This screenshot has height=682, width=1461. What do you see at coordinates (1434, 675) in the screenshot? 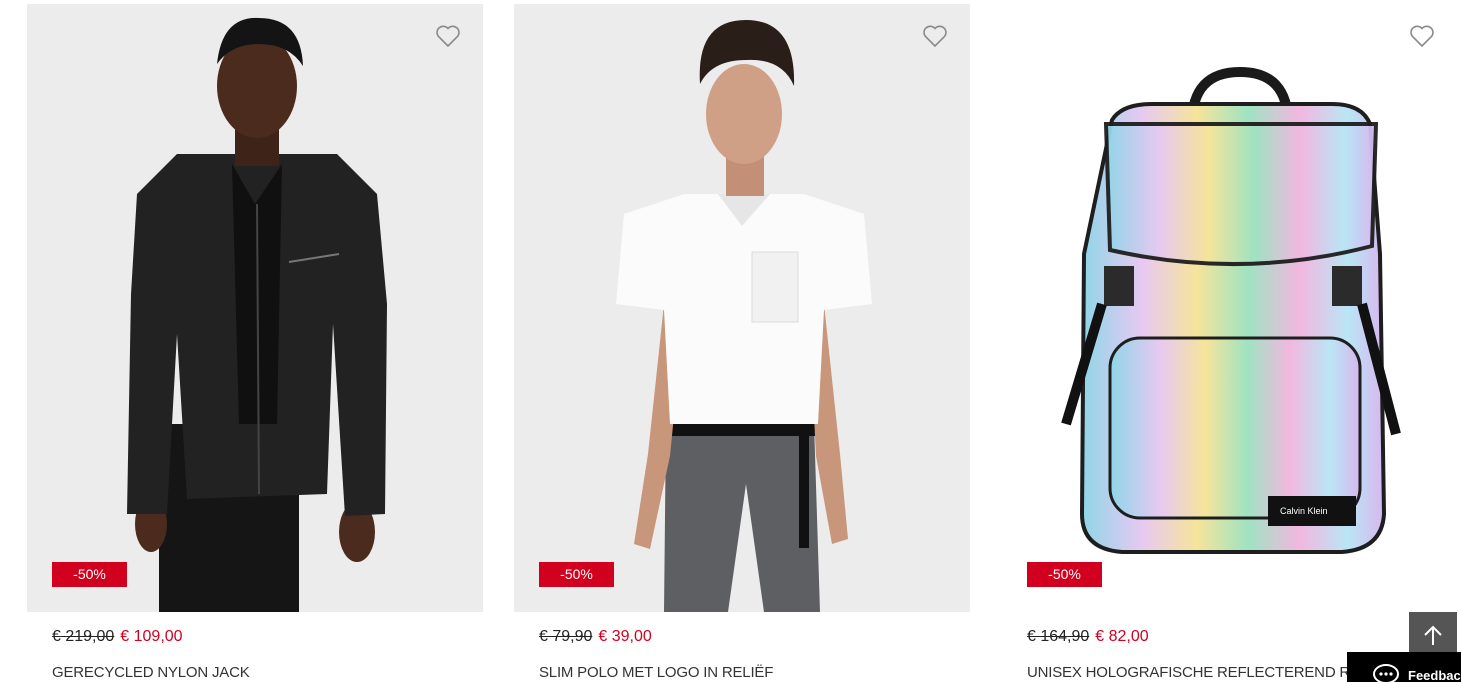
I see `feedback-label: Feedback` at bounding box center [1434, 675].